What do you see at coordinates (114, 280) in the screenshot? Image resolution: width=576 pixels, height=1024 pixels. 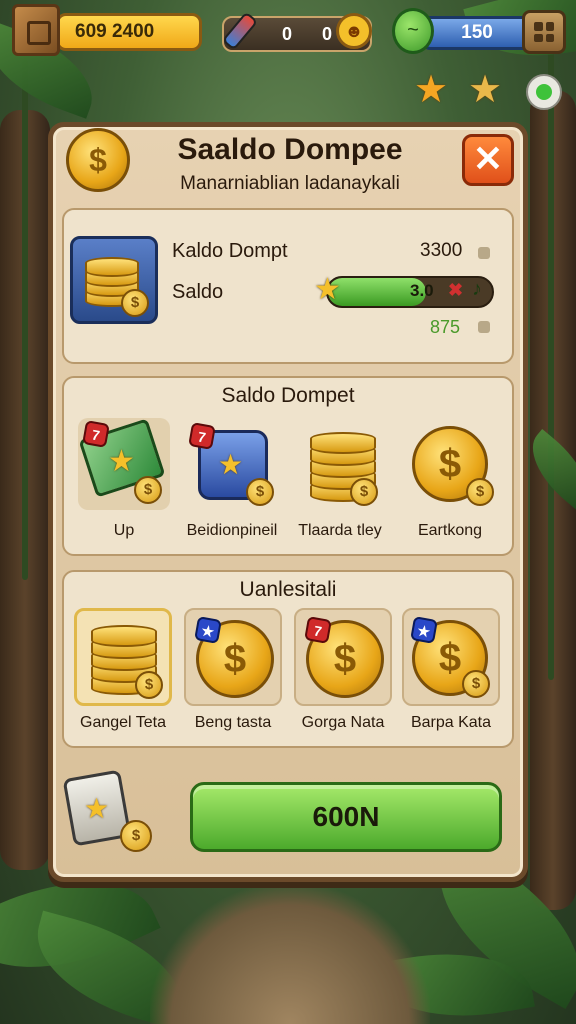 I see `coin-stack-icon: $` at bounding box center [114, 280].